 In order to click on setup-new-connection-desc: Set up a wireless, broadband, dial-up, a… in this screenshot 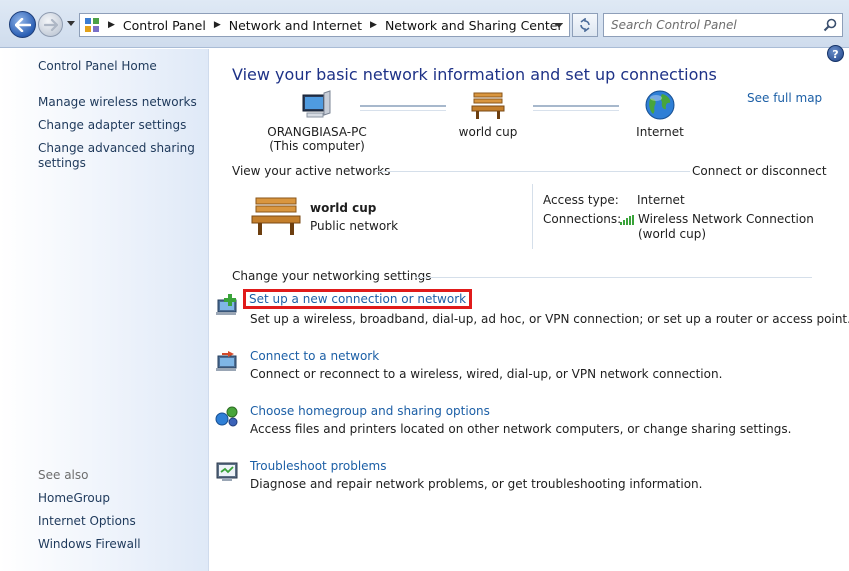, I will do `click(549, 319)`.